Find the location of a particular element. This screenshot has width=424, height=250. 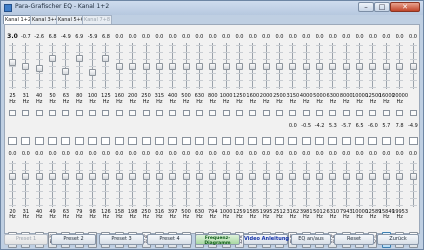

video-tutorial-button: Video Anleitung is located at coordinates (266, 239).